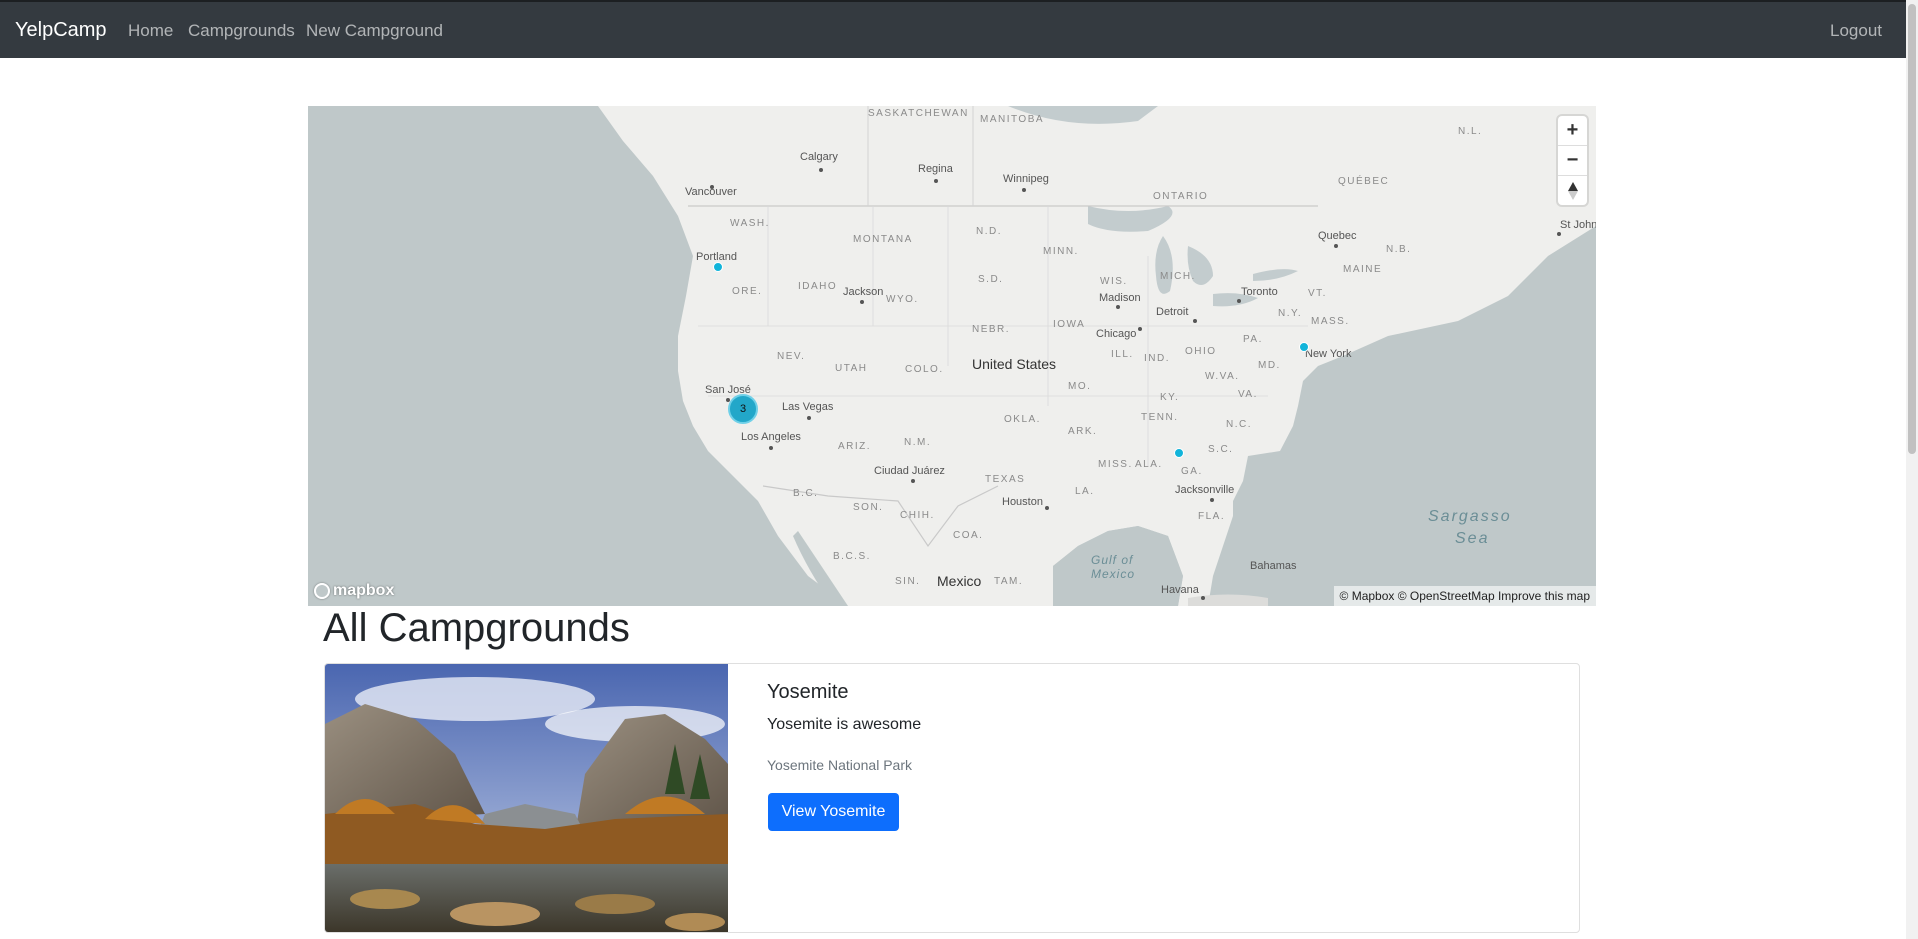  I want to click on map-label: ALA., so click(1149, 464).